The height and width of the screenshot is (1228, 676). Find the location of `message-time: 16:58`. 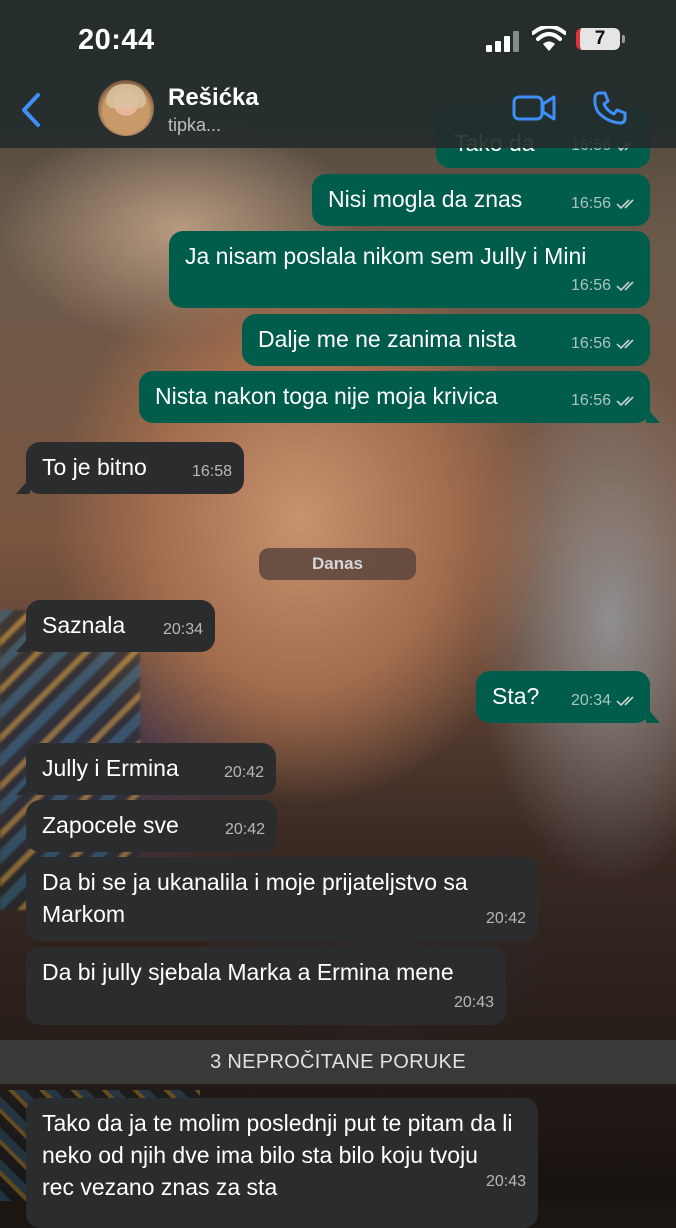

message-time: 16:58 is located at coordinates (211, 471).